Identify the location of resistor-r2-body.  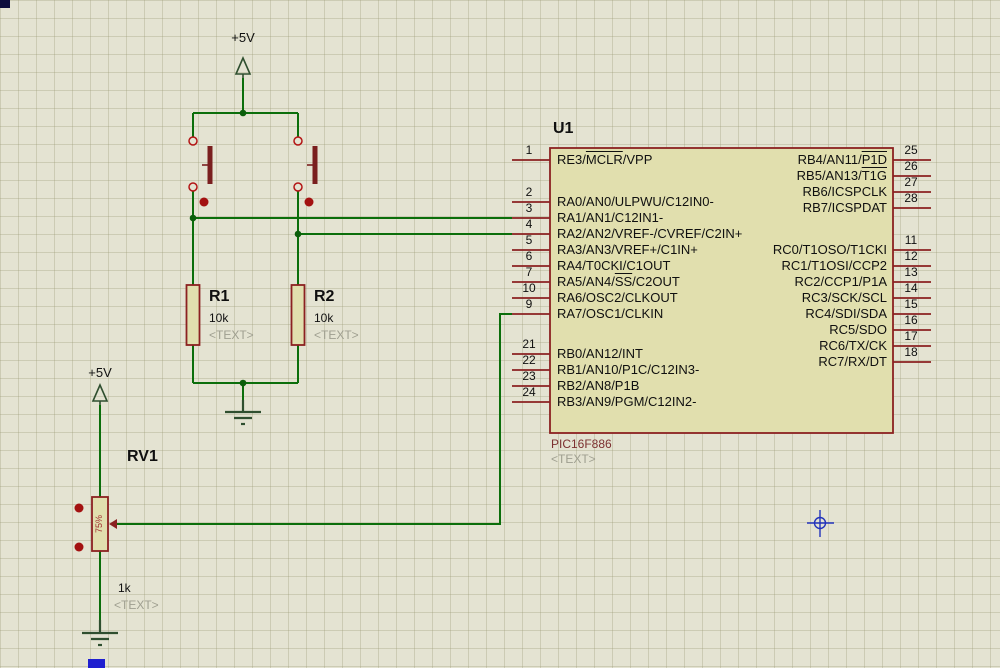
(298, 315).